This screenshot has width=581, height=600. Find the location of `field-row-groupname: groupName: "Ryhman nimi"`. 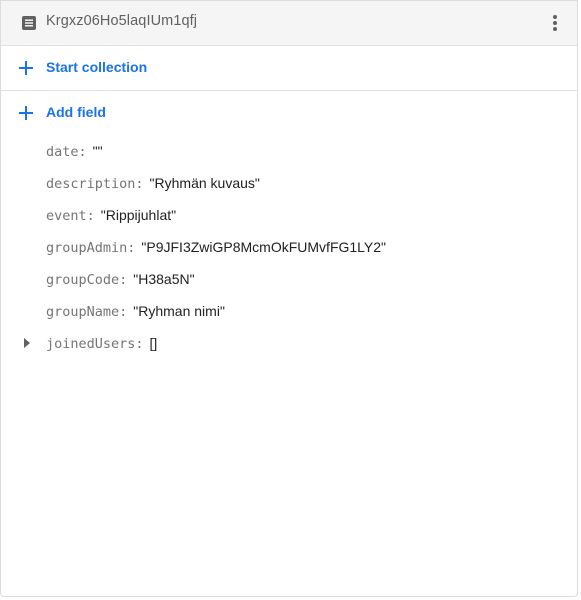

field-row-groupname: groupName: "Ryhman nimi" is located at coordinates (289, 311).